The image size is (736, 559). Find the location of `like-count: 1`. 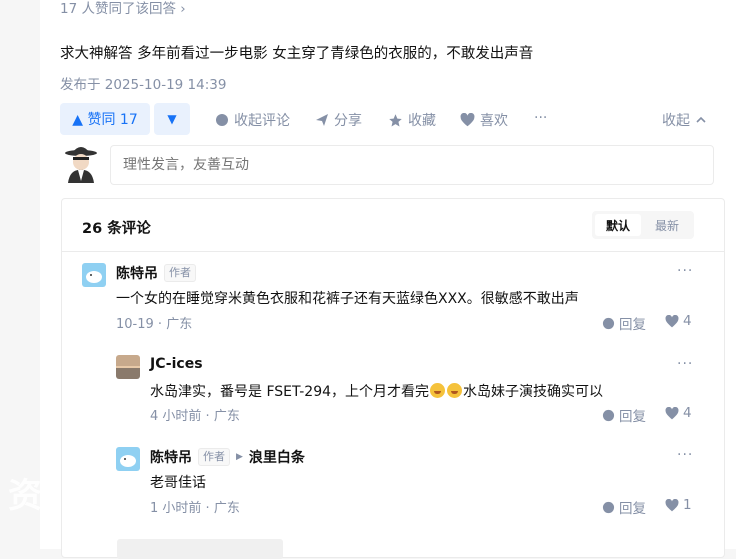

like-count: 1 is located at coordinates (687, 505).